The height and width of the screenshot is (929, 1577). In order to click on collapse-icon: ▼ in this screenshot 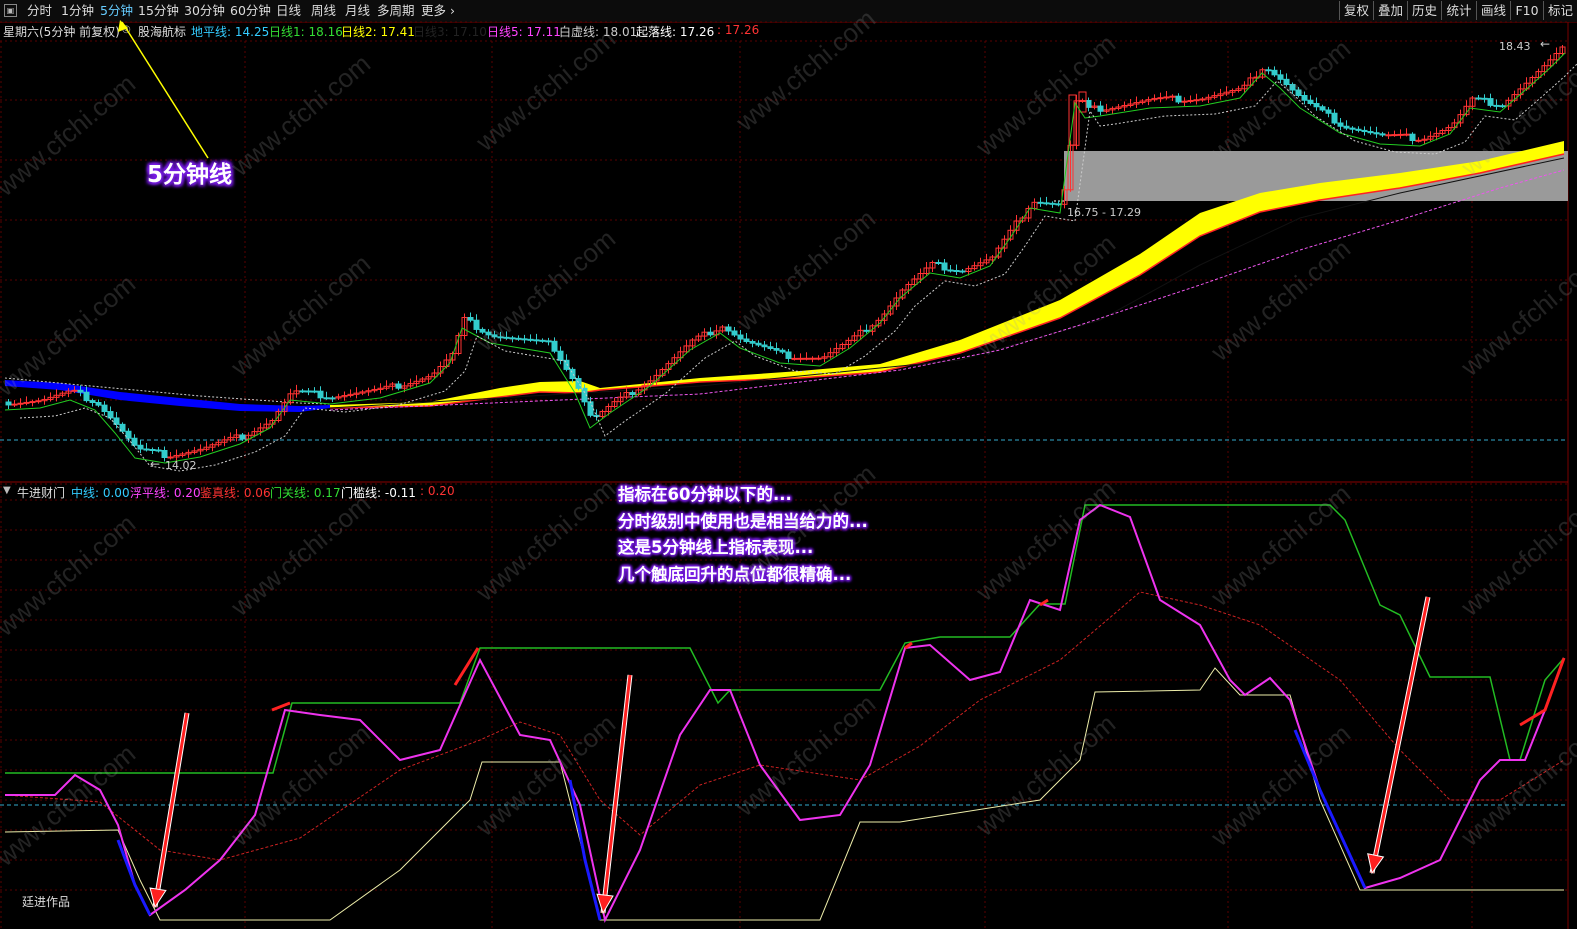, I will do `click(7, 490)`.